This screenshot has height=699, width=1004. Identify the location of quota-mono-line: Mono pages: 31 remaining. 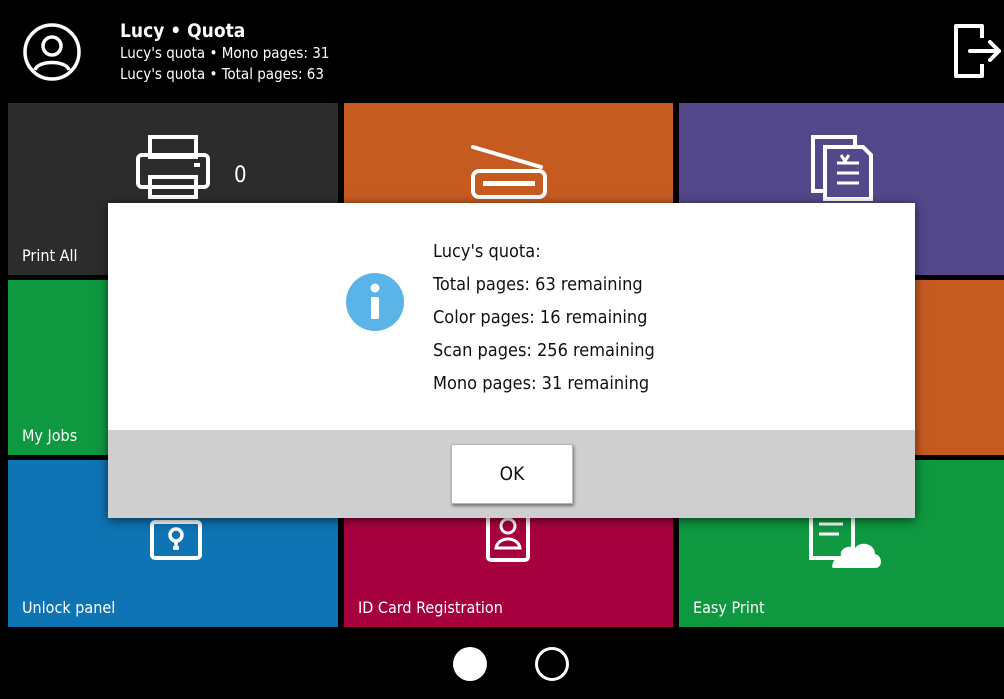
(541, 383).